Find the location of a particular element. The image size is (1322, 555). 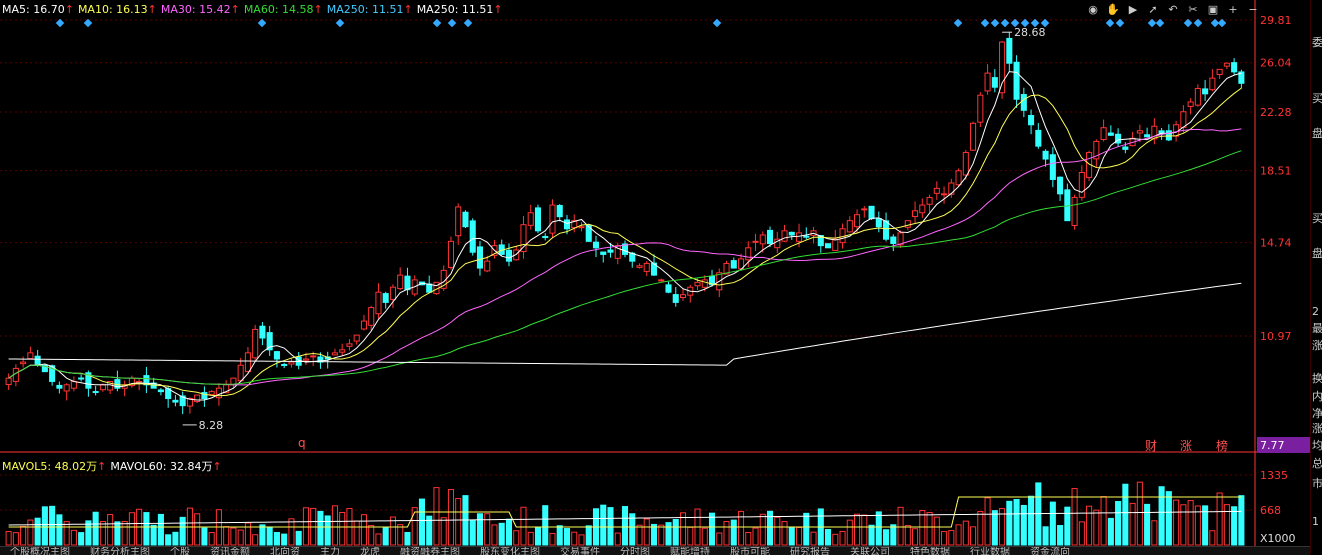

chart-tab: 股东变化主图 is located at coordinates (510, 551).